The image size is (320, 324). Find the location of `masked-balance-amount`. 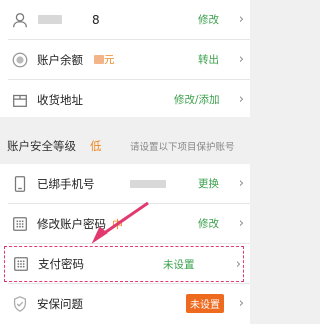

masked-balance-amount is located at coordinates (99, 59).